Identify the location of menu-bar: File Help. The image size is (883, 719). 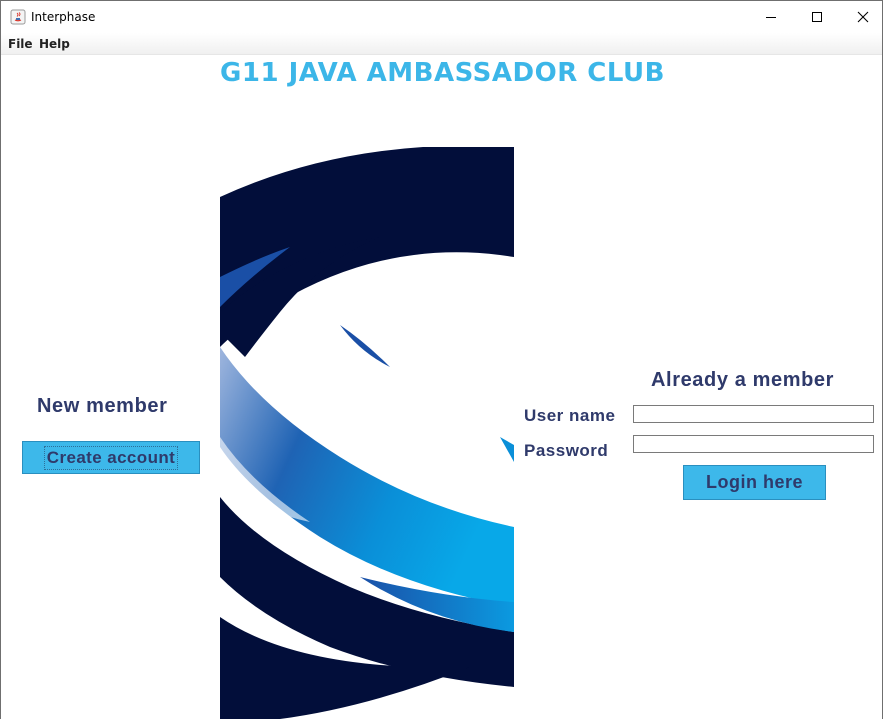
(441, 44).